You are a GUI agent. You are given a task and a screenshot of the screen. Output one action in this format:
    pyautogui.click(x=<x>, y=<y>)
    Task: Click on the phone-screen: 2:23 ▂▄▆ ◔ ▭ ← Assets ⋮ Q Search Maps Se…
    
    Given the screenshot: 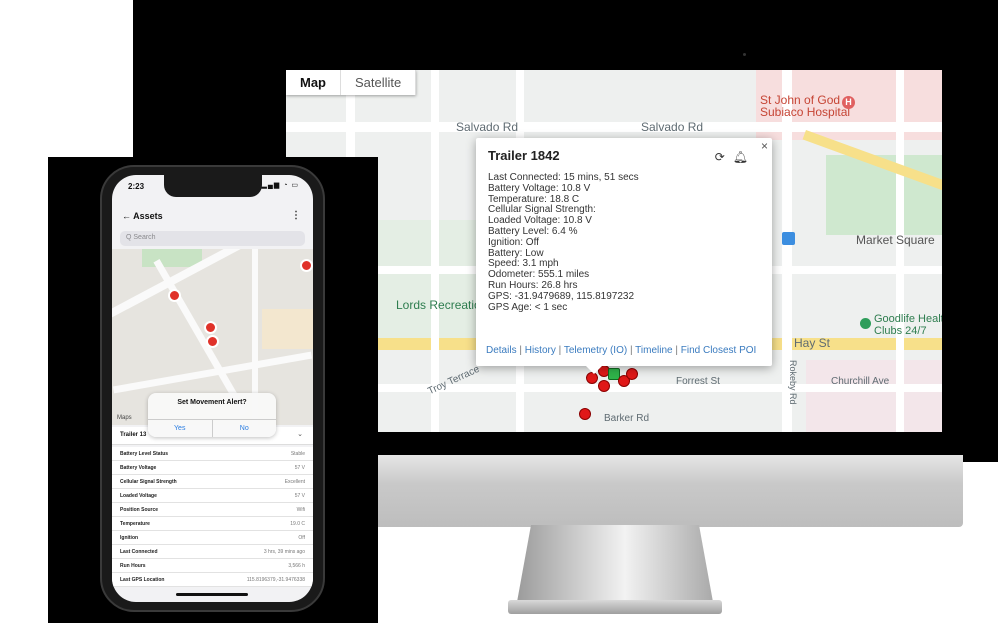 What is the action you would take?
    pyautogui.click(x=212, y=388)
    